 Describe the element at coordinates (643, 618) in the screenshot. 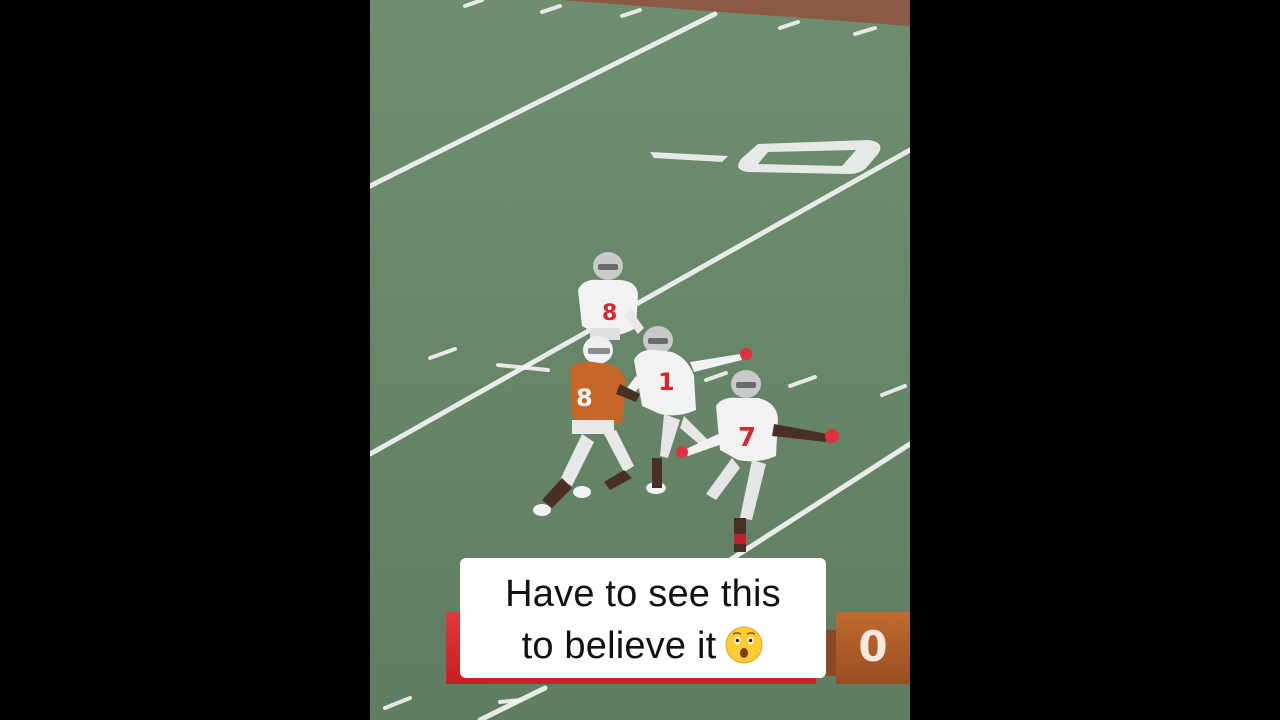

I see `caption-box: Have to see this to believe it` at that location.